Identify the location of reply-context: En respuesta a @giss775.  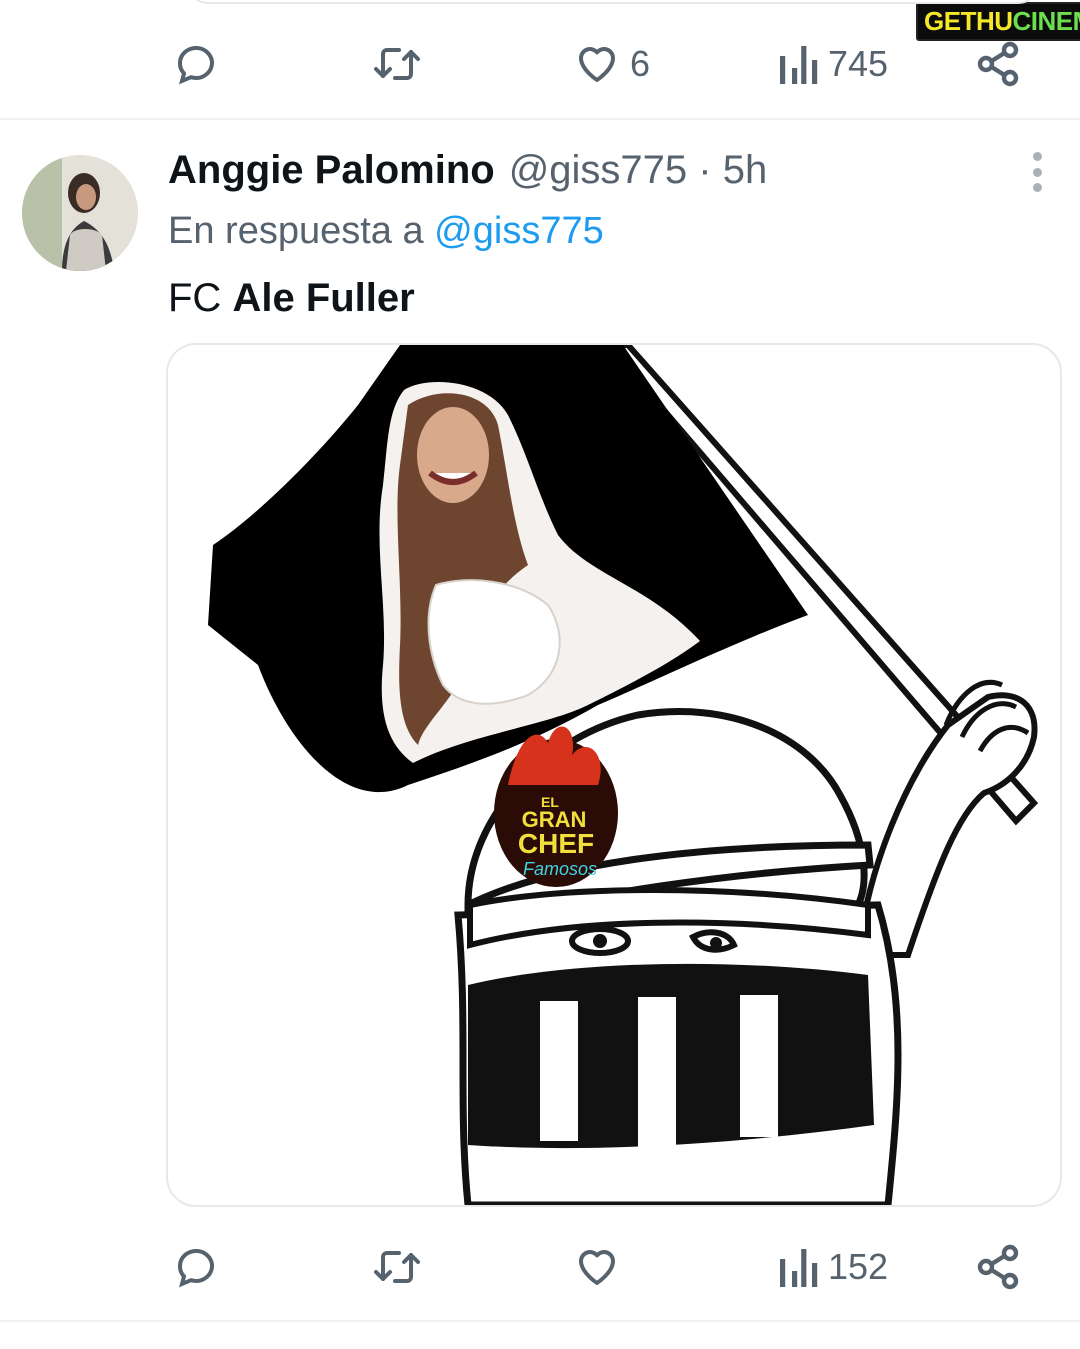
(386, 231).